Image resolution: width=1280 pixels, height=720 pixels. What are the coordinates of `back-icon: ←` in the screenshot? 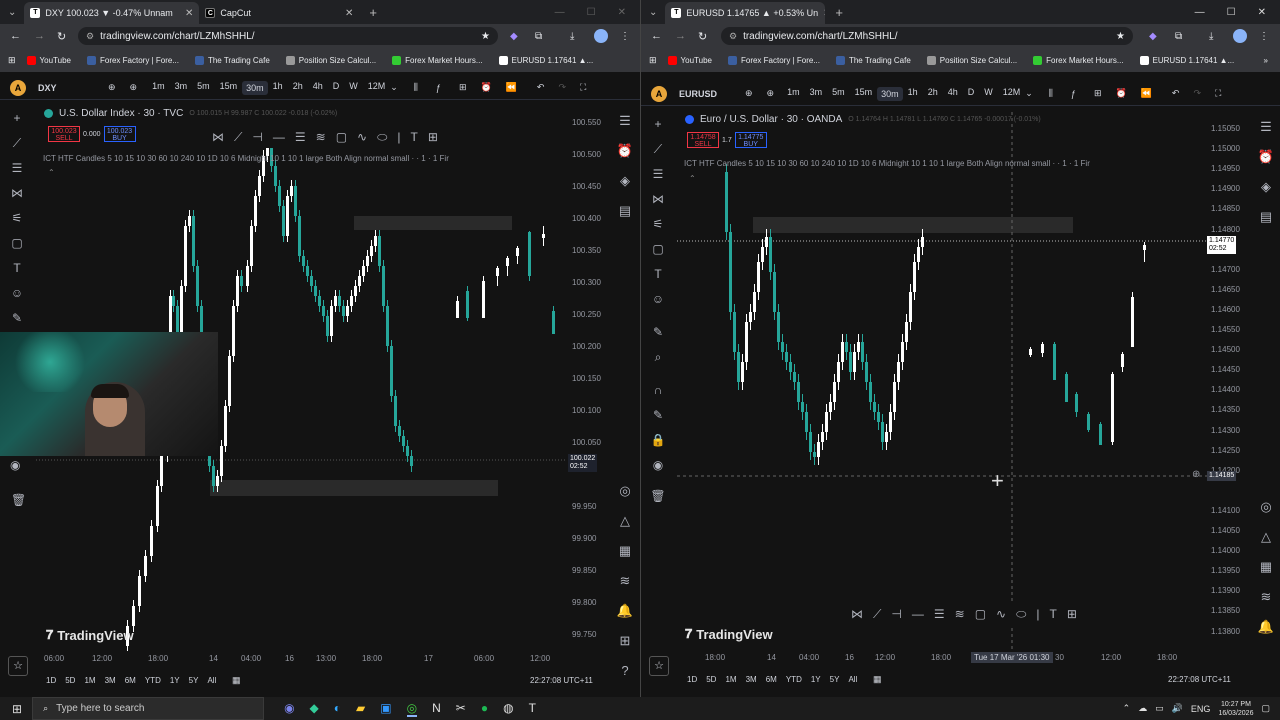 It's located at (15, 36).